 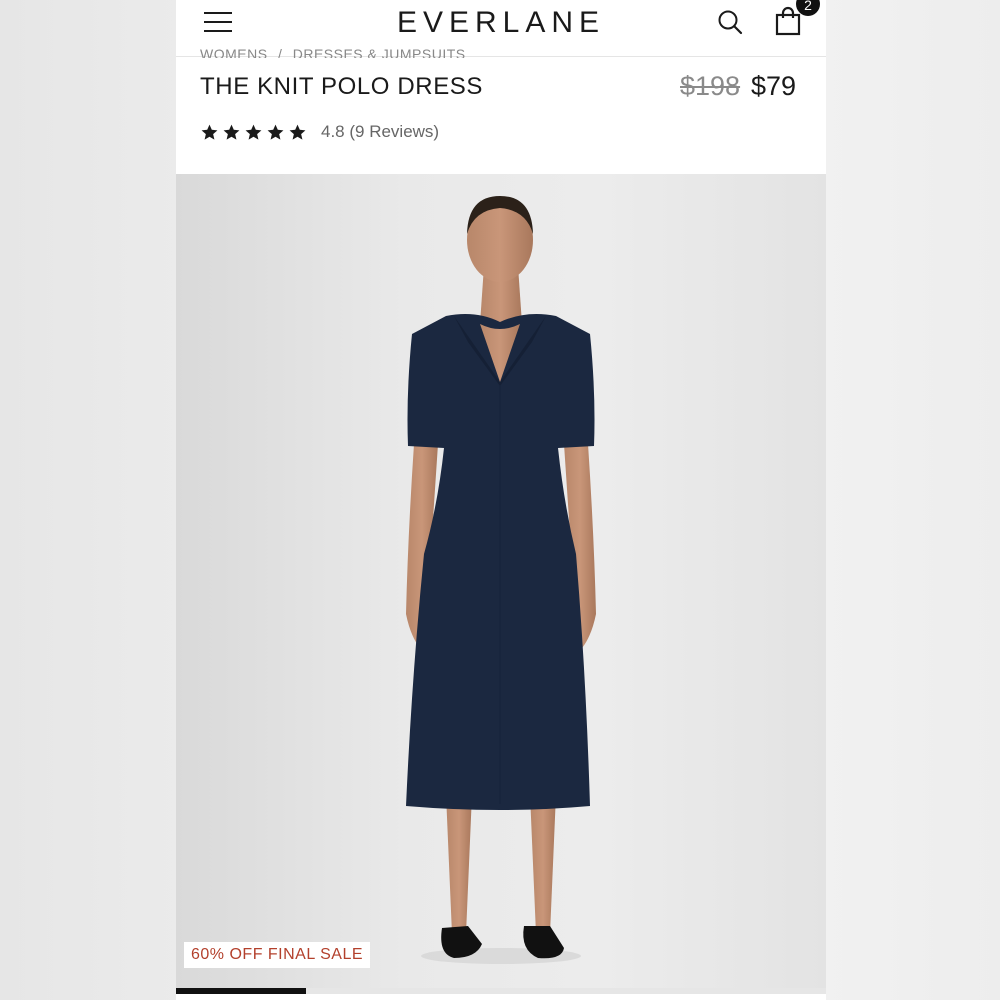 I want to click on search-icon, so click(x=730, y=22).